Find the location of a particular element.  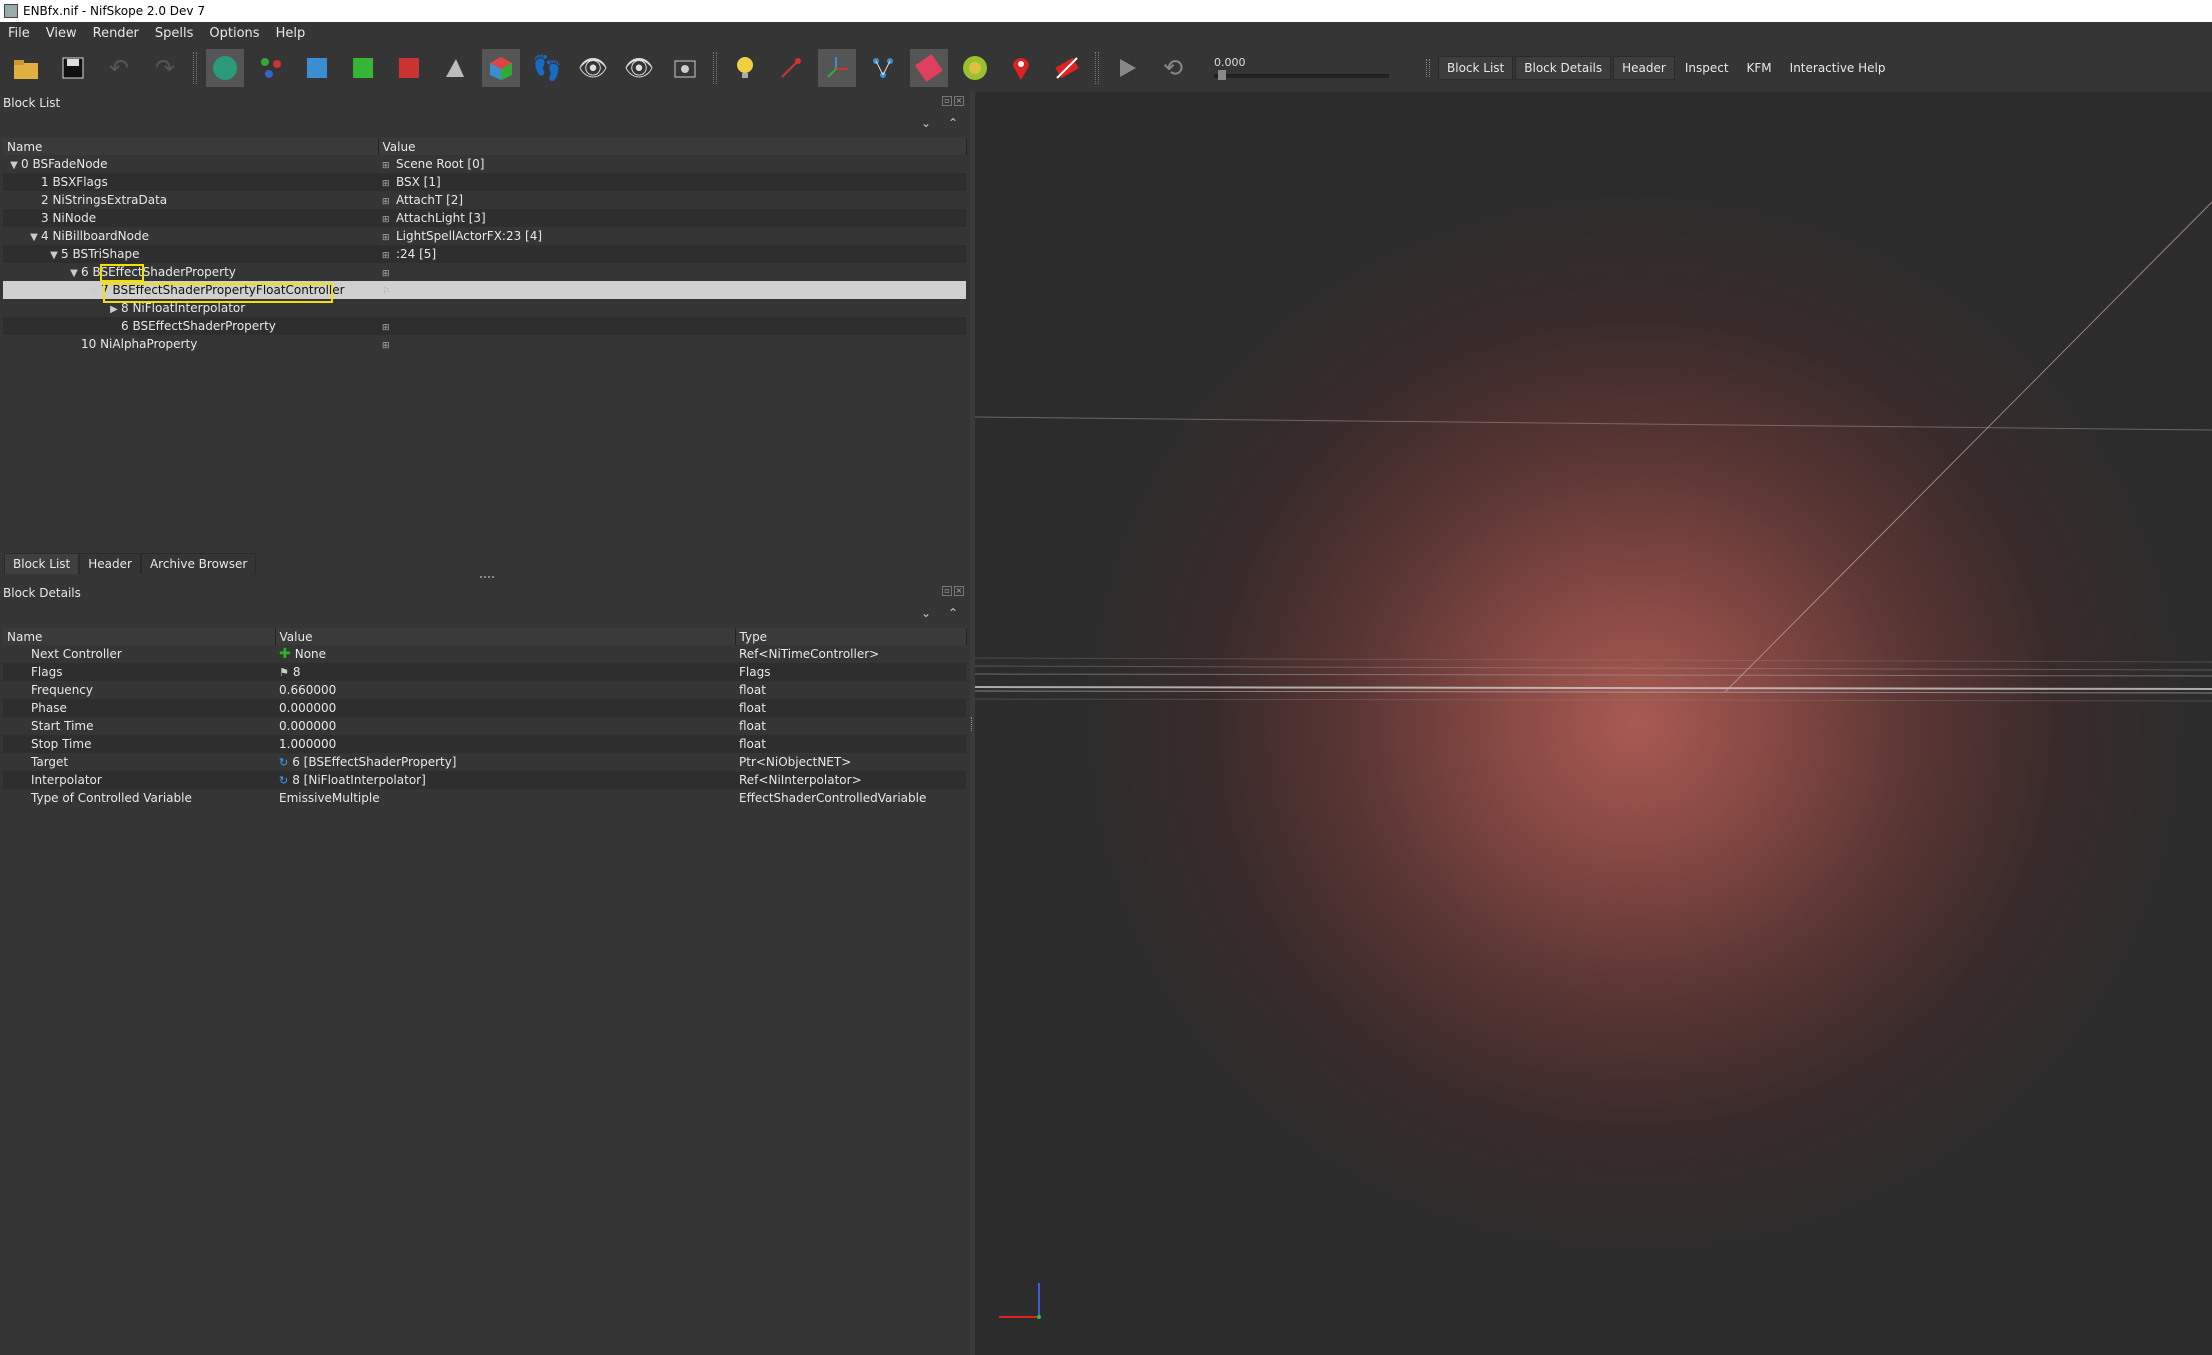

tree-cell-value: ⊞ Scene Root [0] is located at coordinates (672, 164).